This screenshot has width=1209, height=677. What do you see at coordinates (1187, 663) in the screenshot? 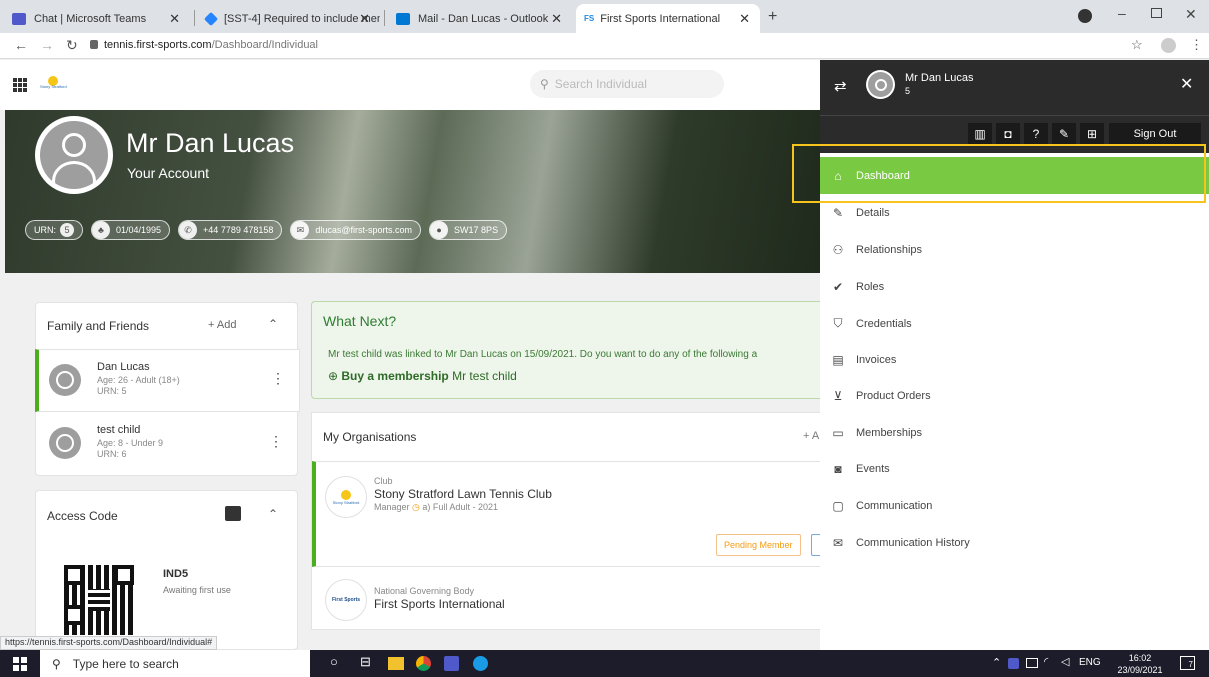
I see `notification-icon: 7` at bounding box center [1187, 663].